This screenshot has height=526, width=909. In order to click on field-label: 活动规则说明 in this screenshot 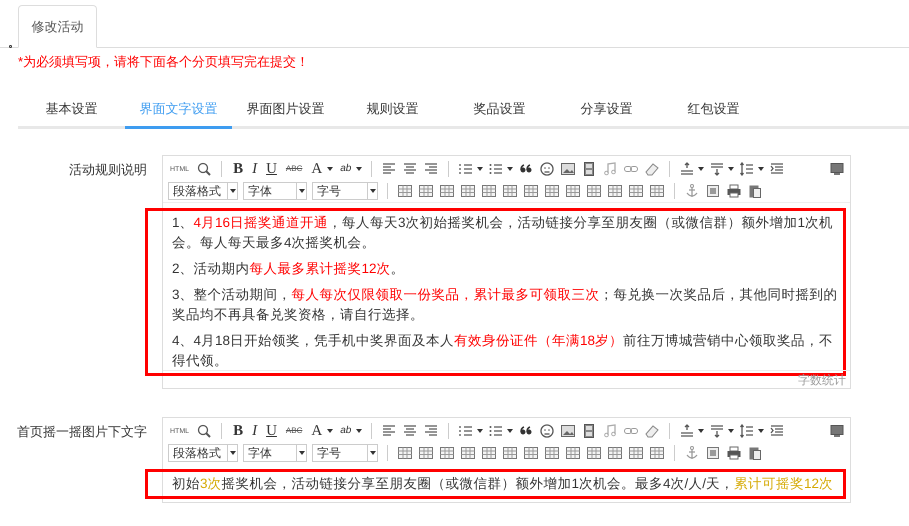, I will do `click(107, 170)`.